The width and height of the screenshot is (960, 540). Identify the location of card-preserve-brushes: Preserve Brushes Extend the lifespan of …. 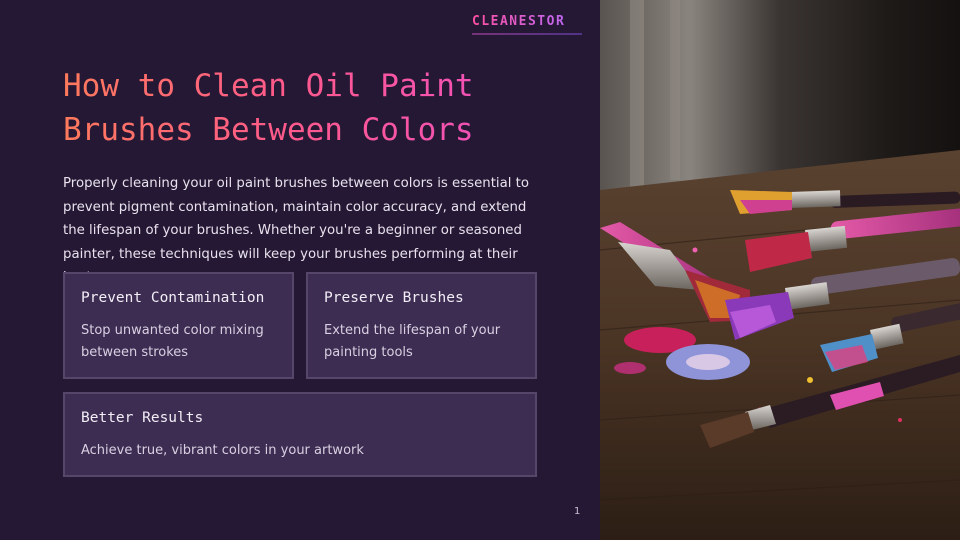
(421, 325).